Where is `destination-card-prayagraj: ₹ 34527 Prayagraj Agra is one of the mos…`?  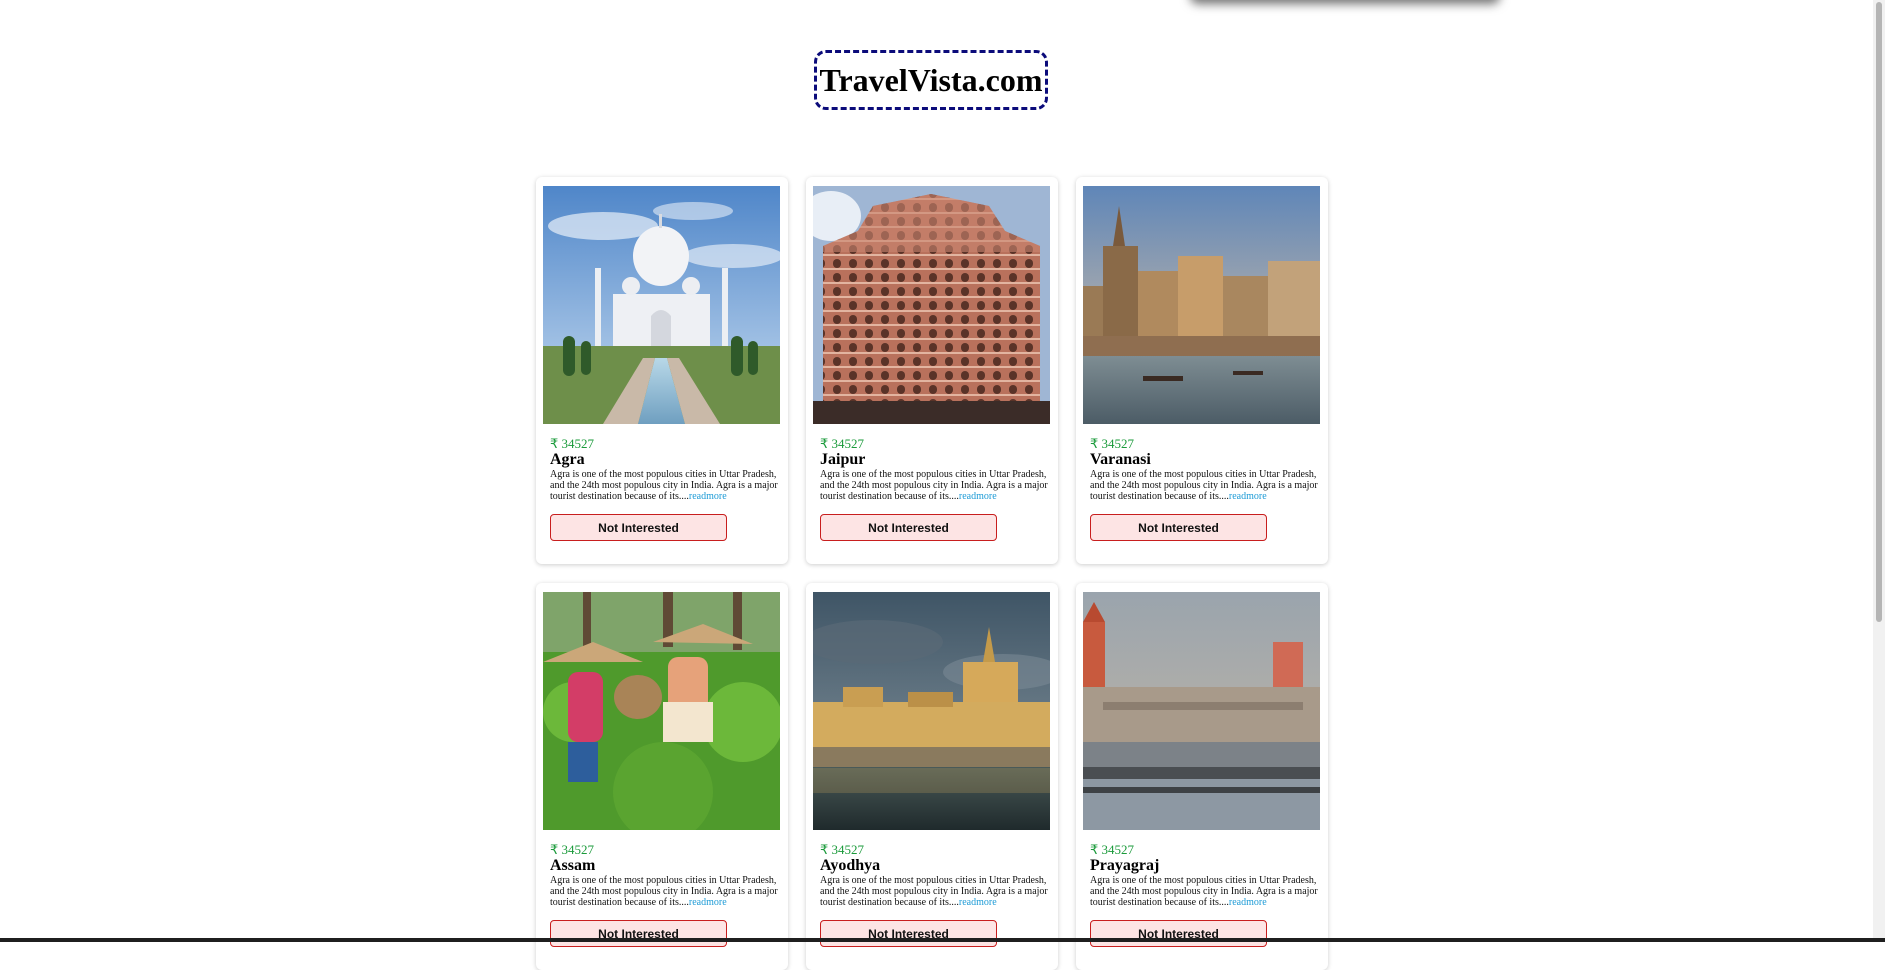
destination-card-prayagraj: ₹ 34527 Prayagraj Agra is one of the mos… is located at coordinates (1202, 776).